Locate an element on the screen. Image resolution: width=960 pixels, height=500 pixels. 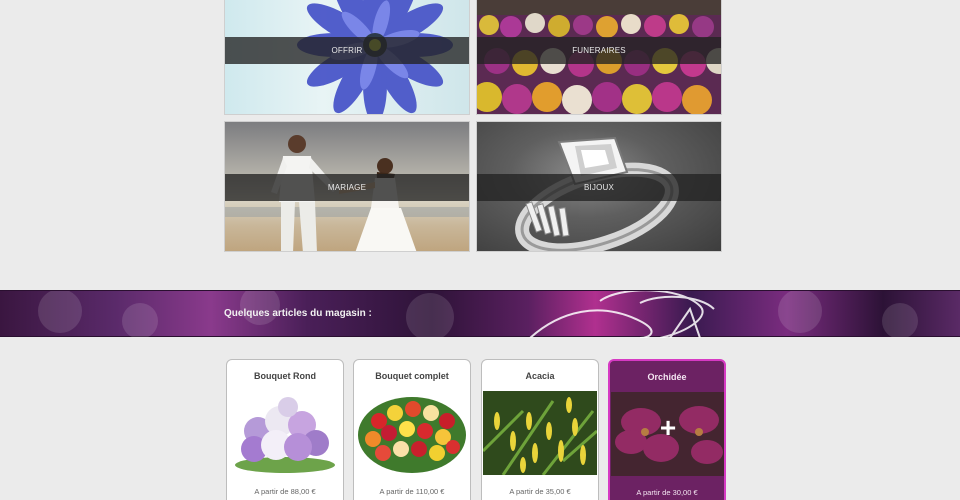
product-name: Acacia is located at coordinates (540, 376).